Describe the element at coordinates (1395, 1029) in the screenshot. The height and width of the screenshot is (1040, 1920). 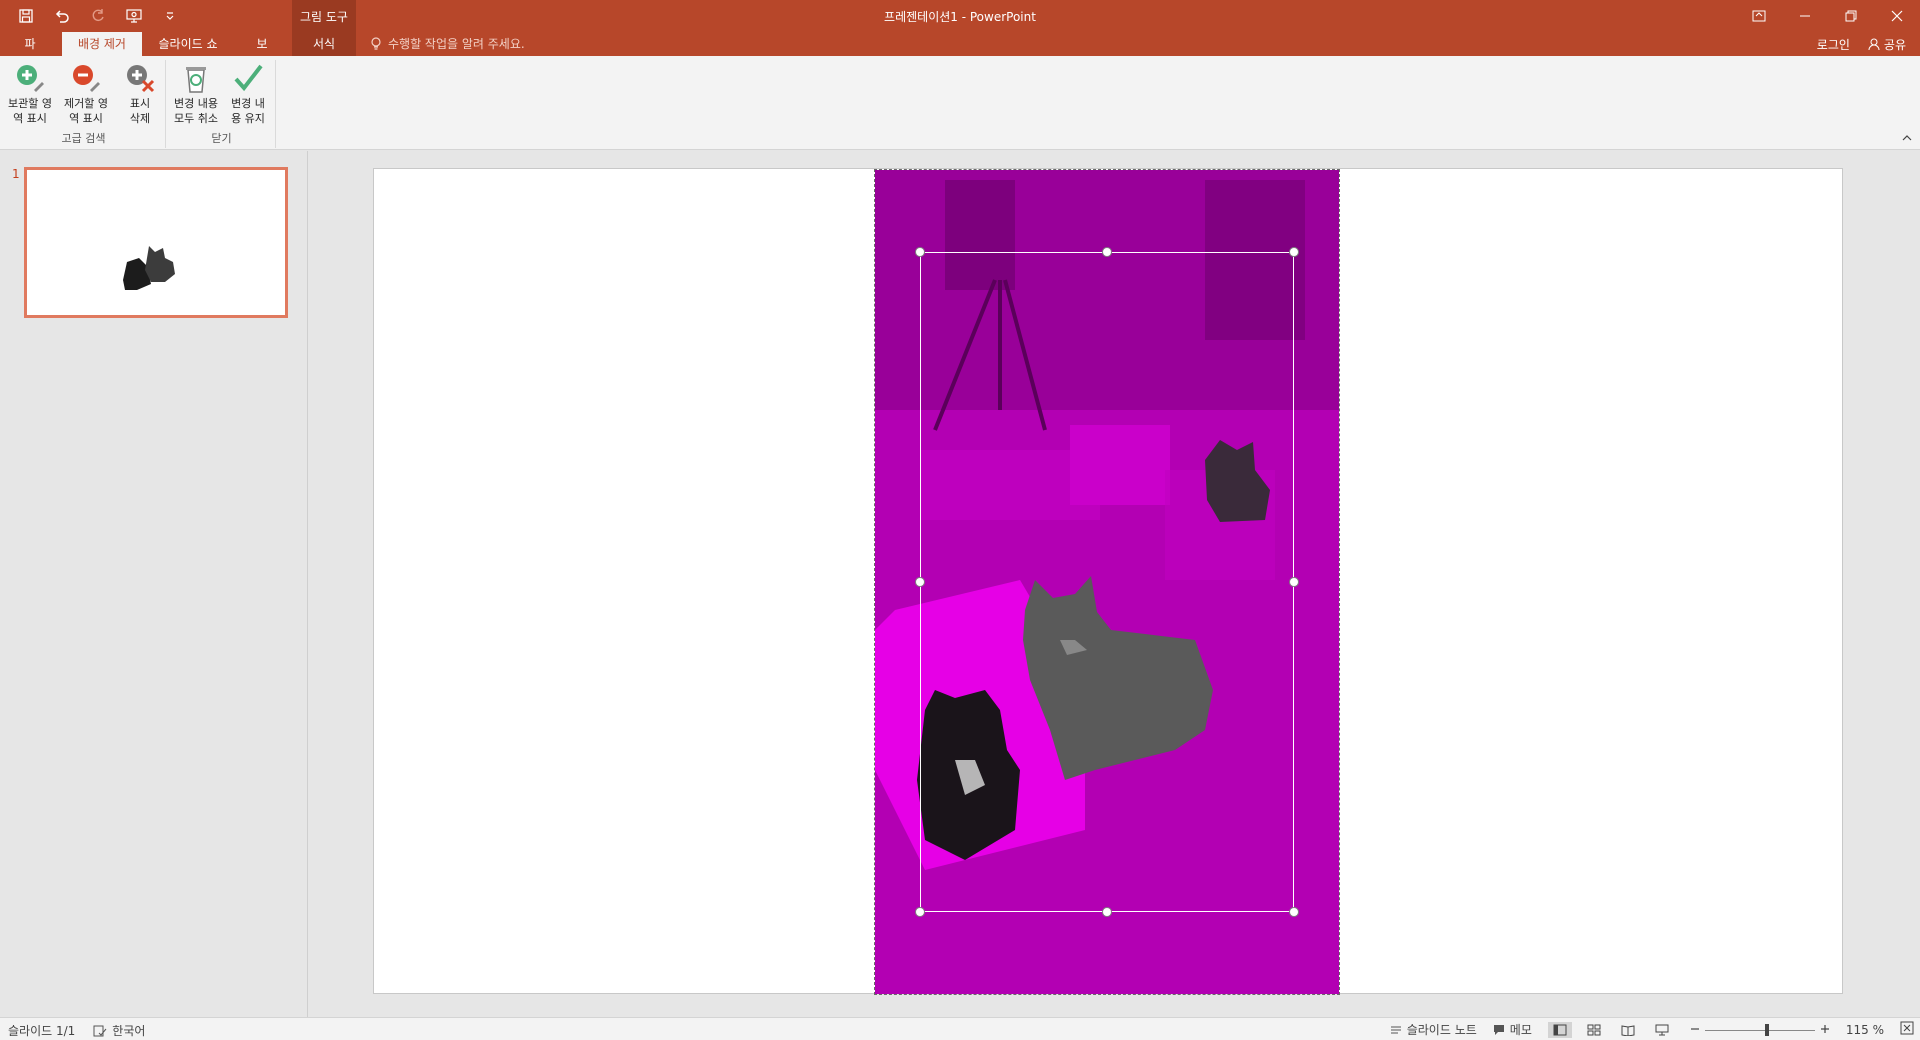
I see `notes-icon` at that location.